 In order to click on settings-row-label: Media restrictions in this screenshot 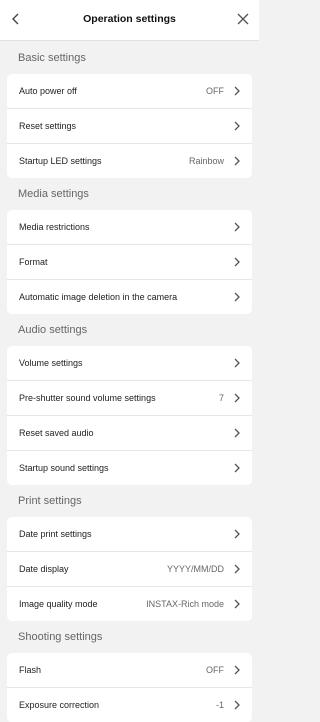, I will do `click(54, 227)`.